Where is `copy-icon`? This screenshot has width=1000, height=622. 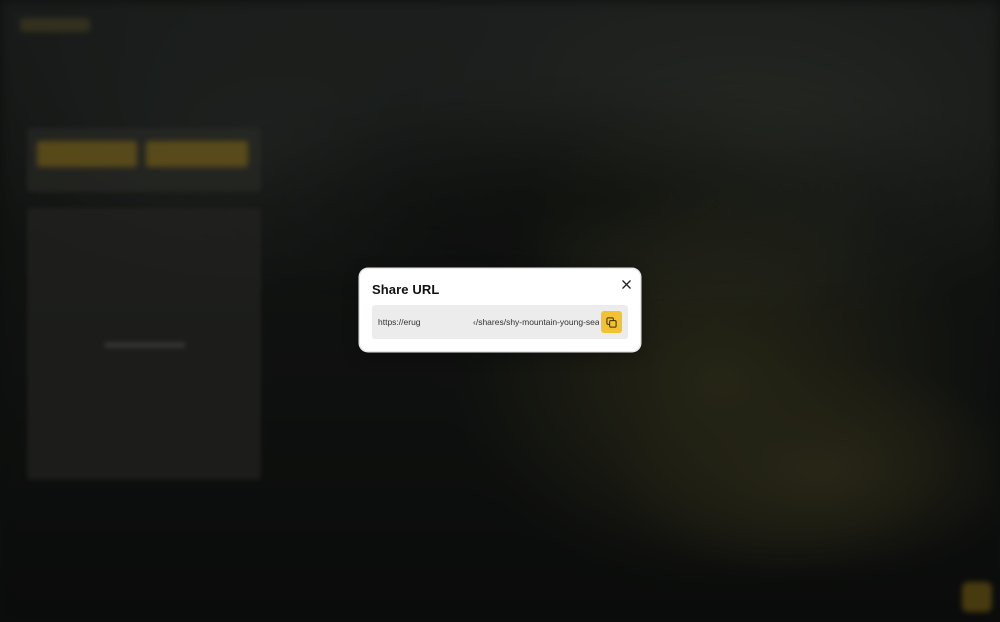 copy-icon is located at coordinates (611, 322).